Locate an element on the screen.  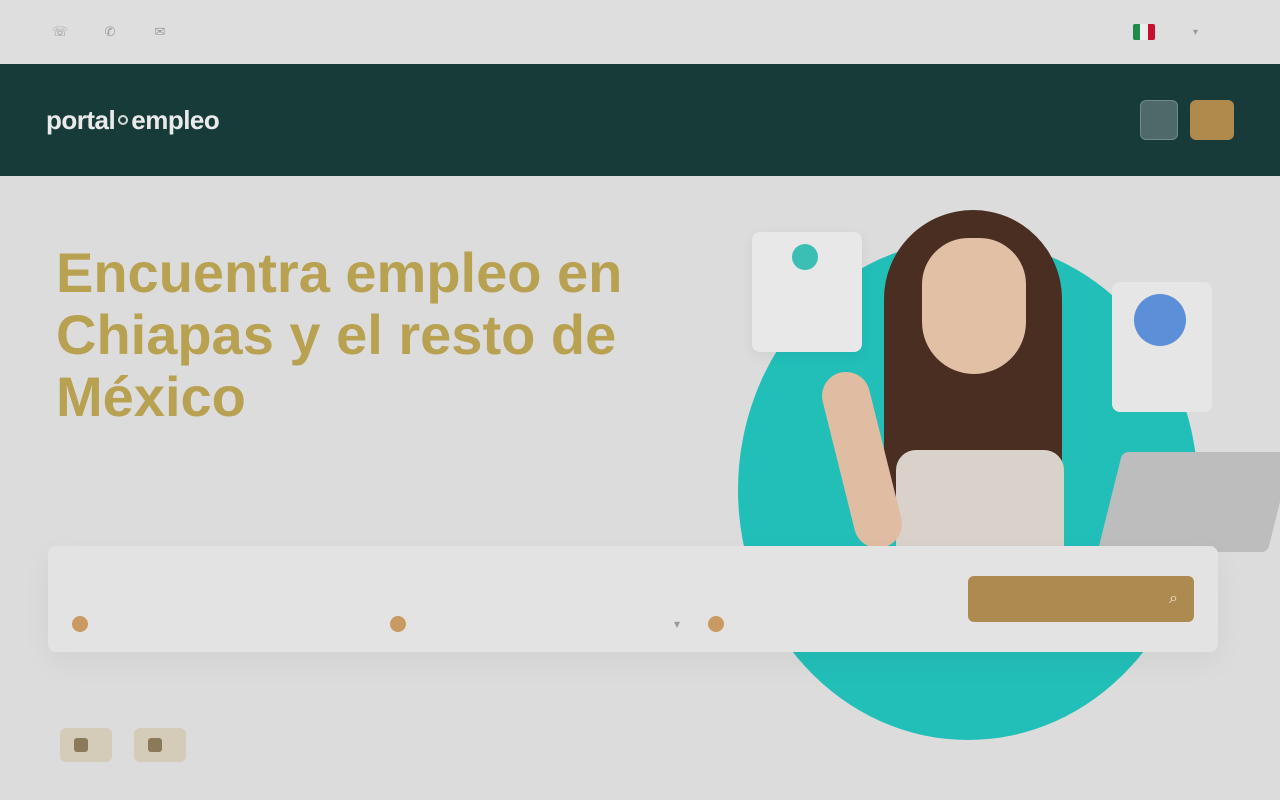
main-navigation: portal empleo is located at coordinates (640, 120).